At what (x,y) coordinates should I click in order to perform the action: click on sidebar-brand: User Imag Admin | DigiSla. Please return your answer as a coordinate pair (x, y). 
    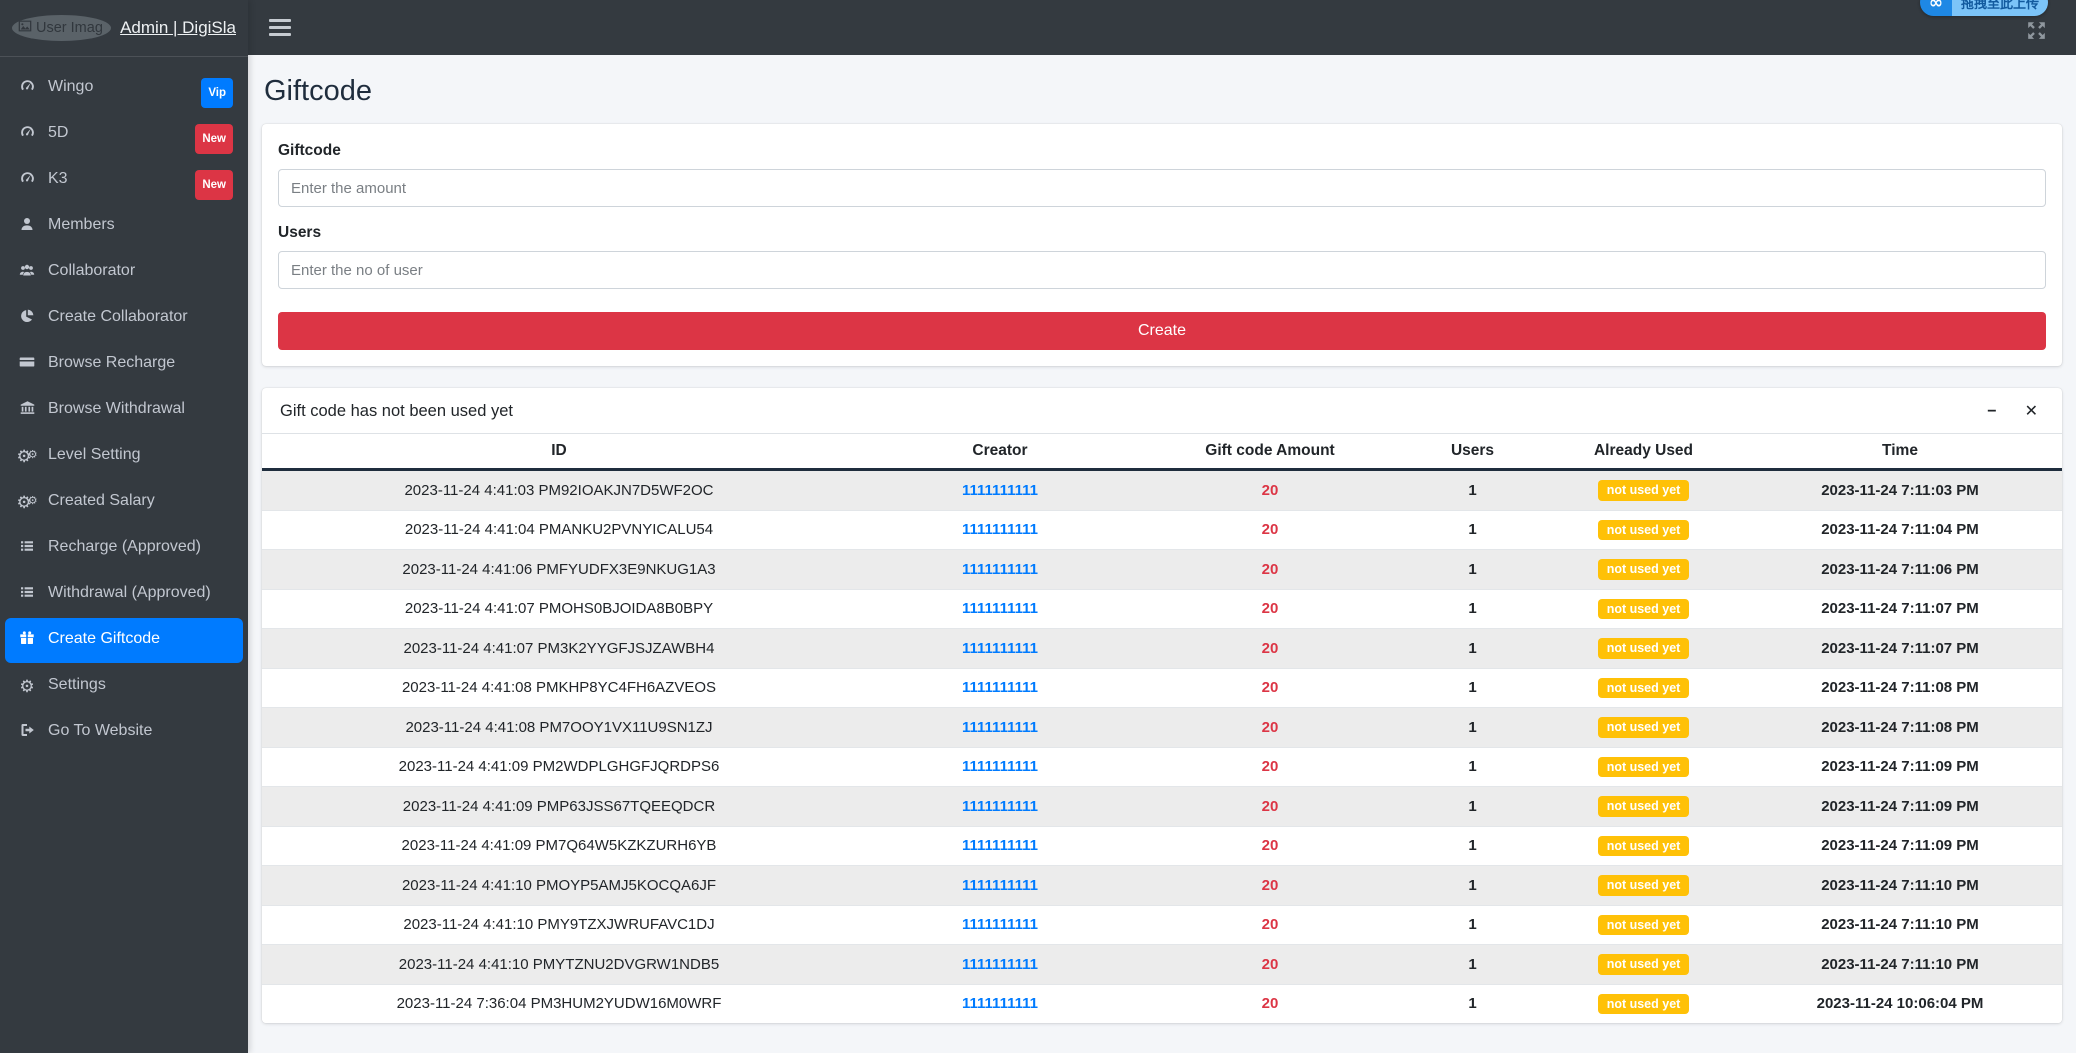
    Looking at the image, I should click on (124, 28).